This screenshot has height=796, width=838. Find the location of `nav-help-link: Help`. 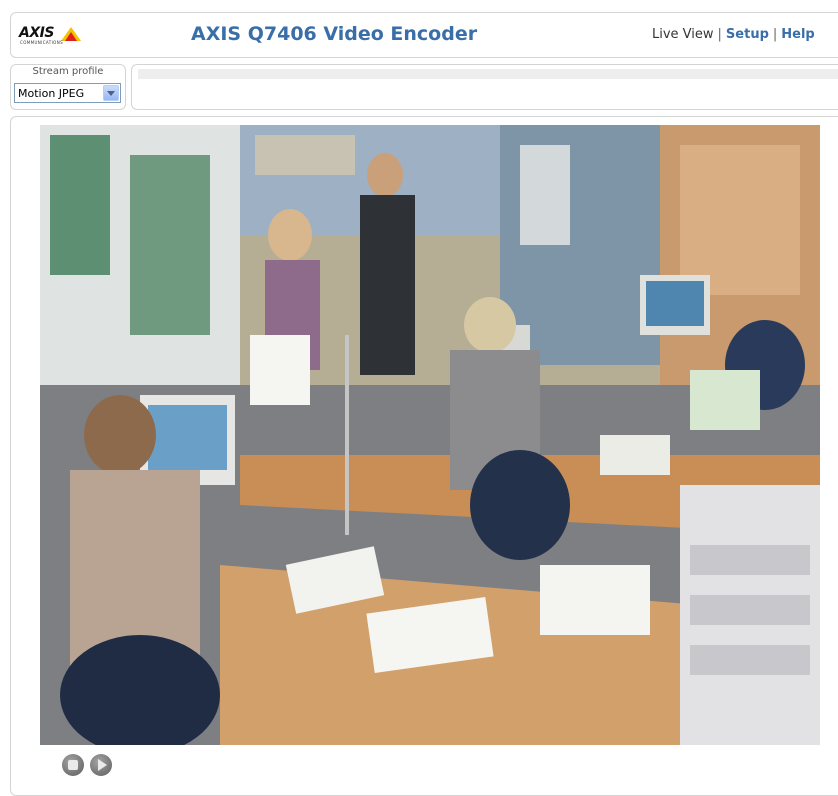

nav-help-link: Help is located at coordinates (797, 34).